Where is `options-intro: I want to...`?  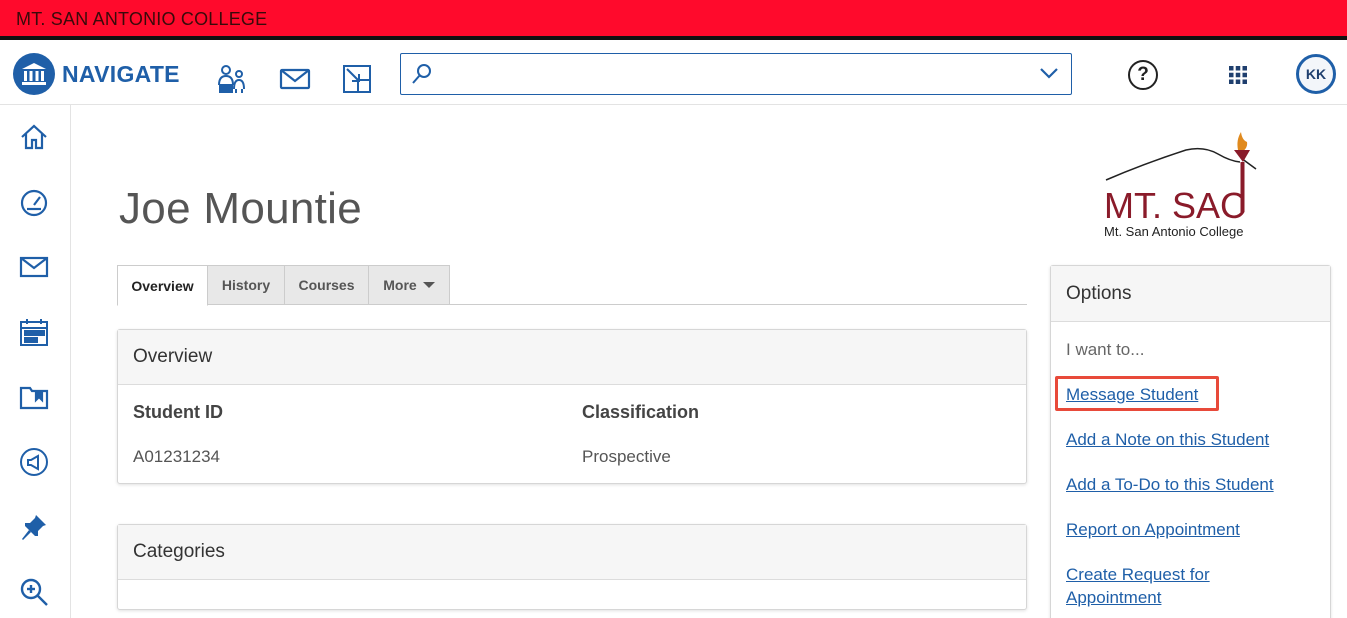
options-intro: I want to... is located at coordinates (1105, 349).